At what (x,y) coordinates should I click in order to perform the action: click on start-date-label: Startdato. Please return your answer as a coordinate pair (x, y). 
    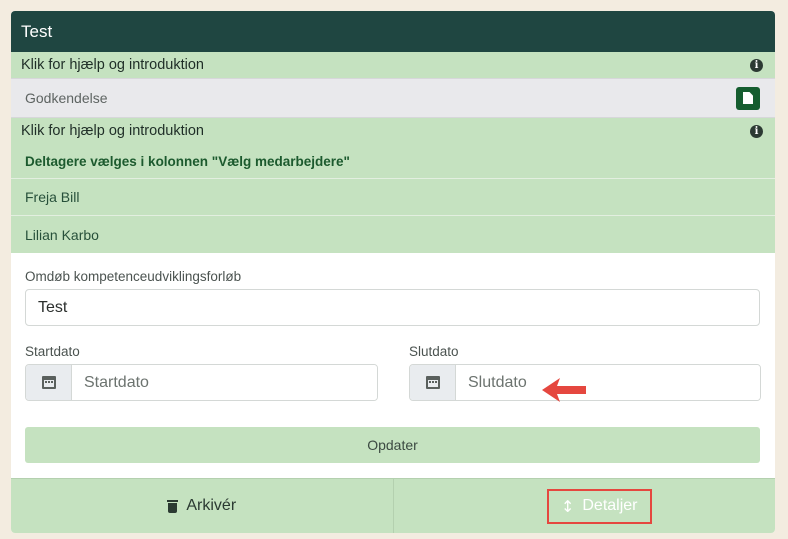
    Looking at the image, I should click on (52, 351).